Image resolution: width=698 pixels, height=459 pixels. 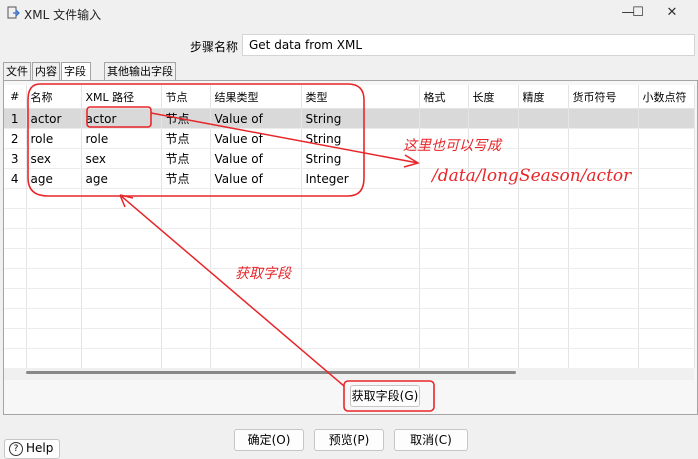 I want to click on note-alternative-label: 这里也可以写成, so click(x=453, y=146).